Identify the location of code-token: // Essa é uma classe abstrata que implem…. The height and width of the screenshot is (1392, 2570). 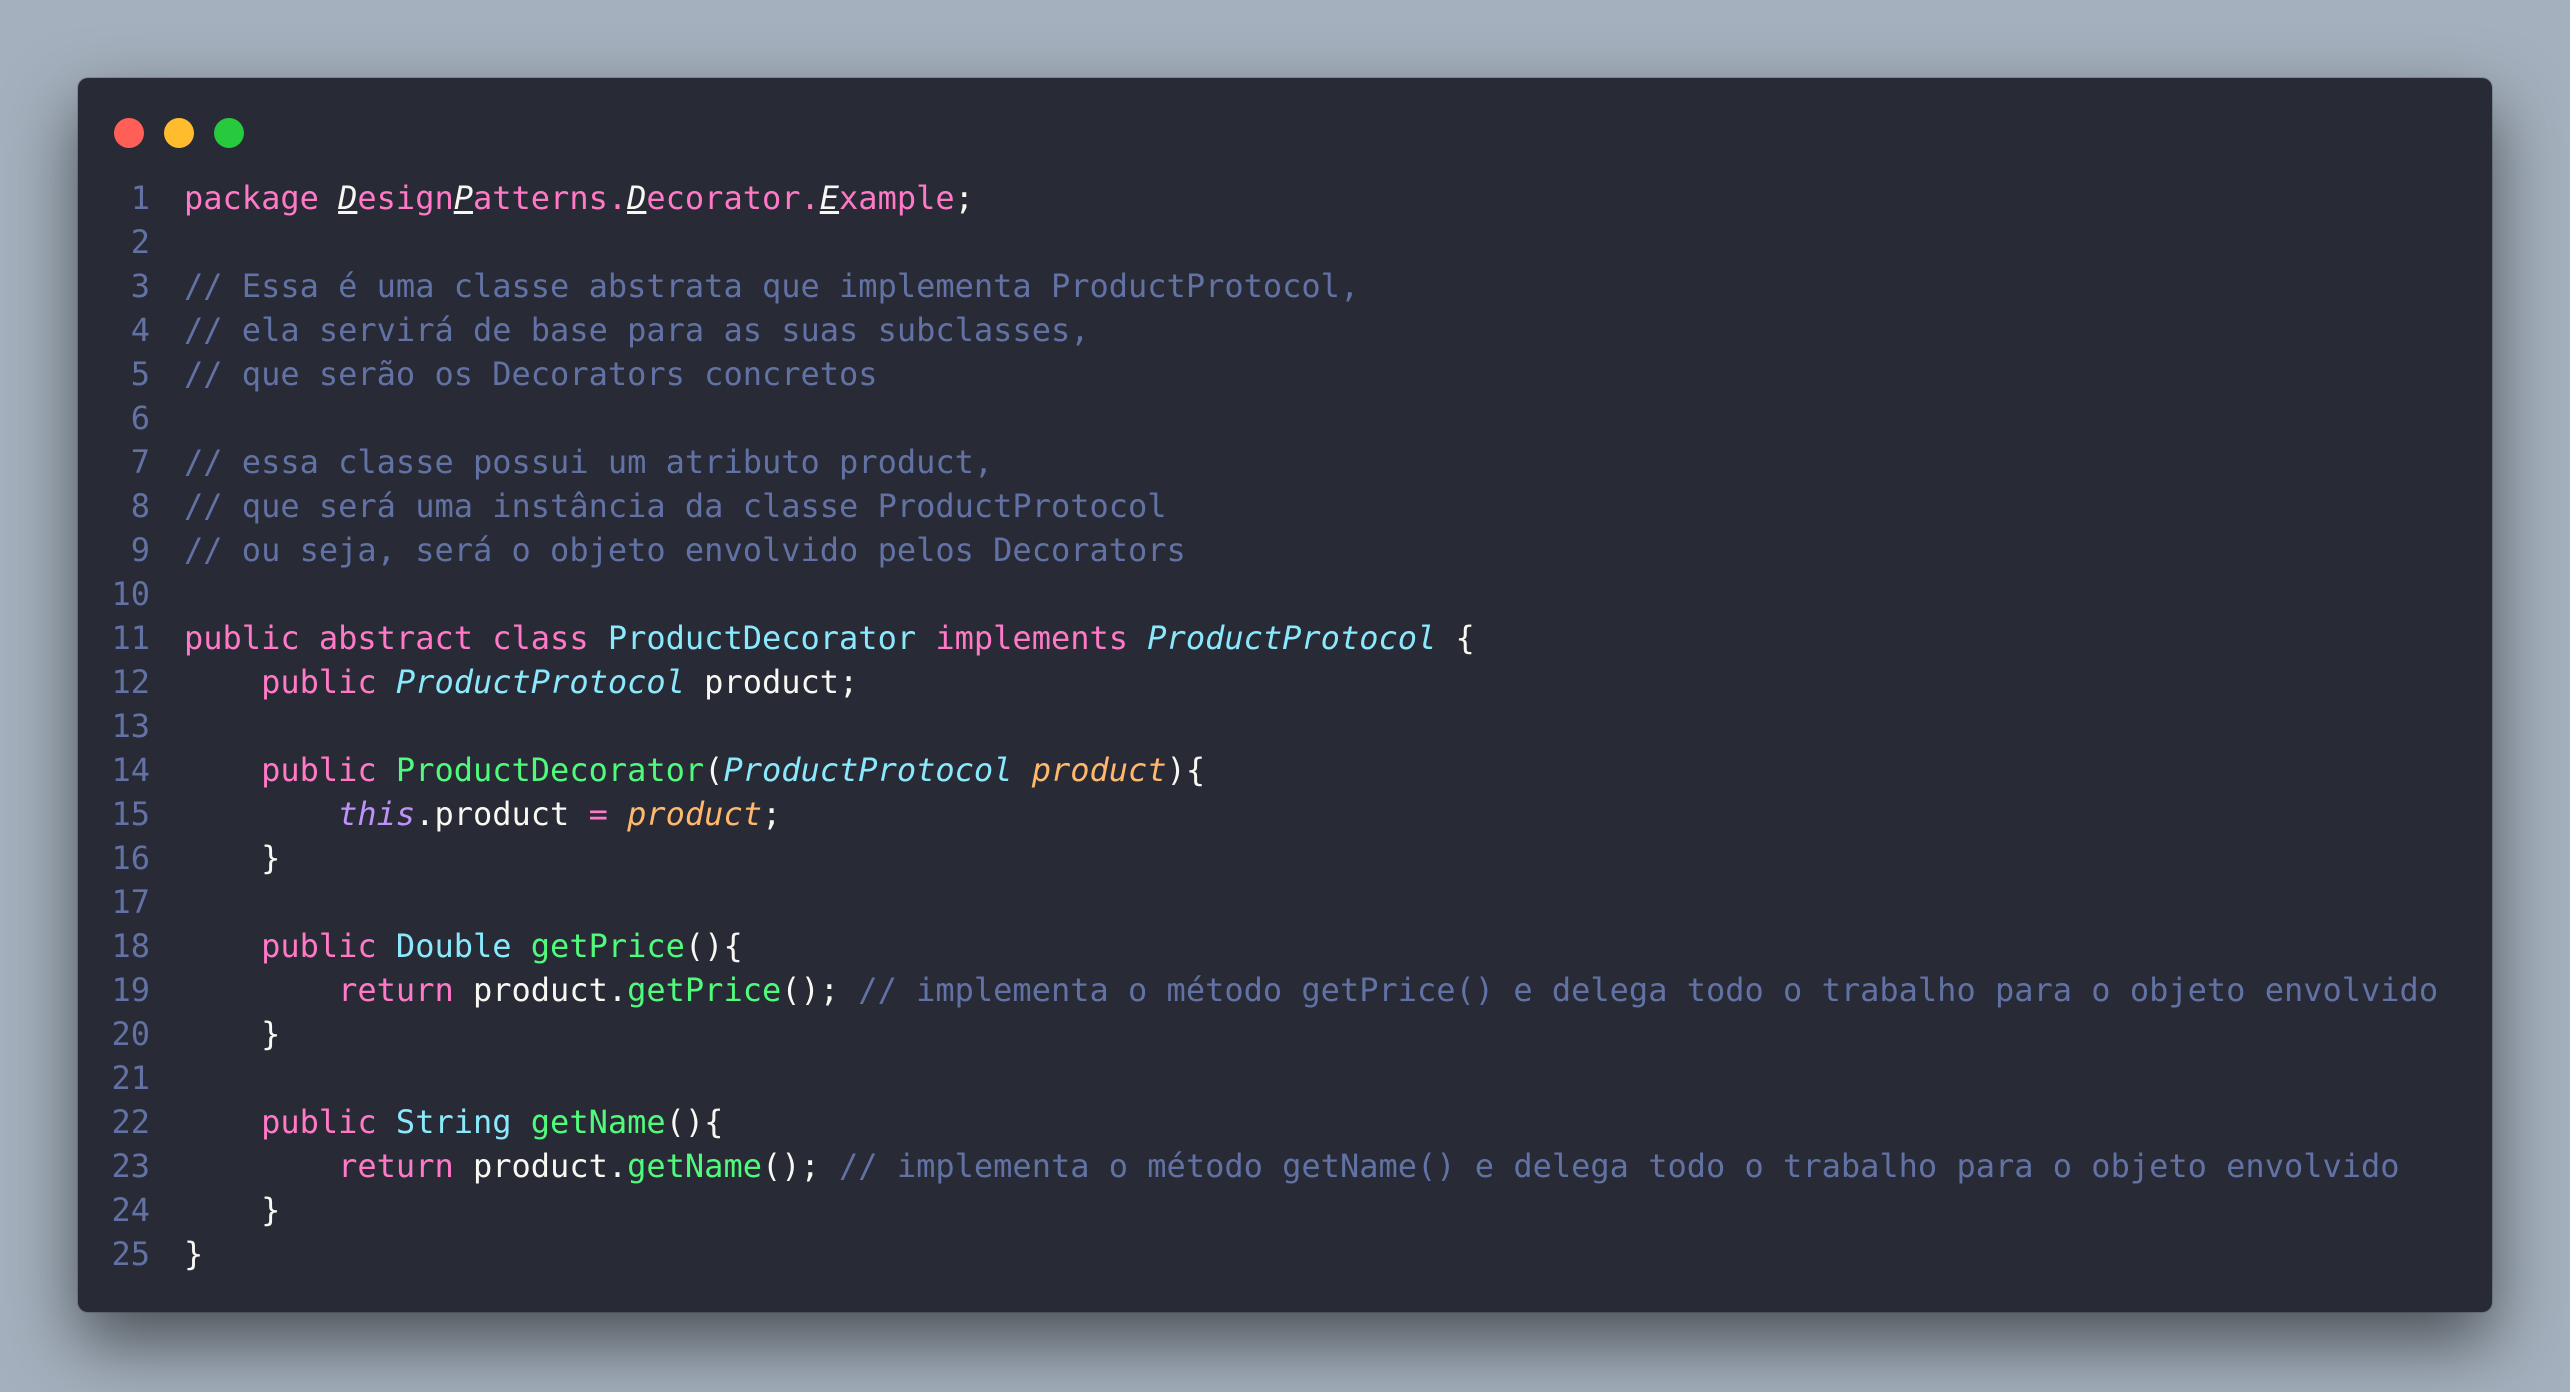
(772, 286).